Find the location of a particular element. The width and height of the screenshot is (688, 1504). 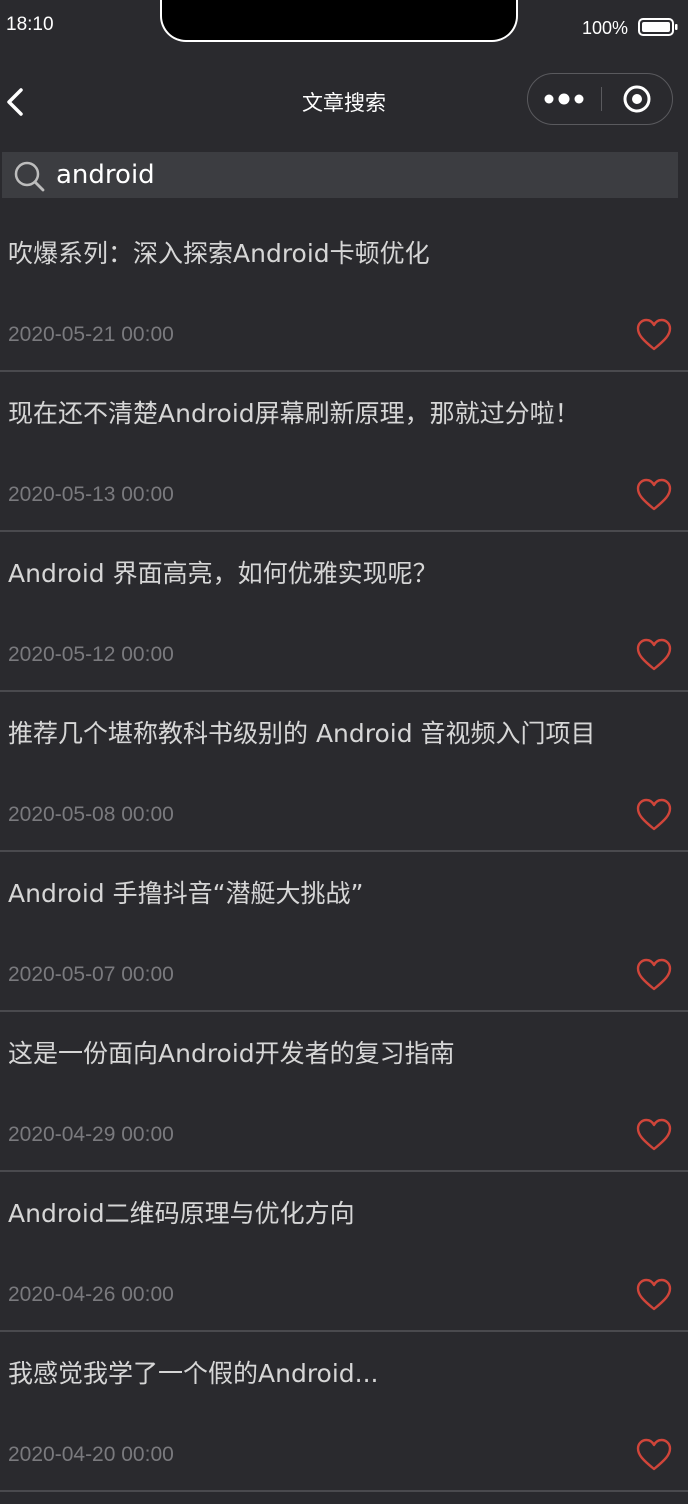

article-date: 2020-05-08 00:00 is located at coordinates (91, 814).